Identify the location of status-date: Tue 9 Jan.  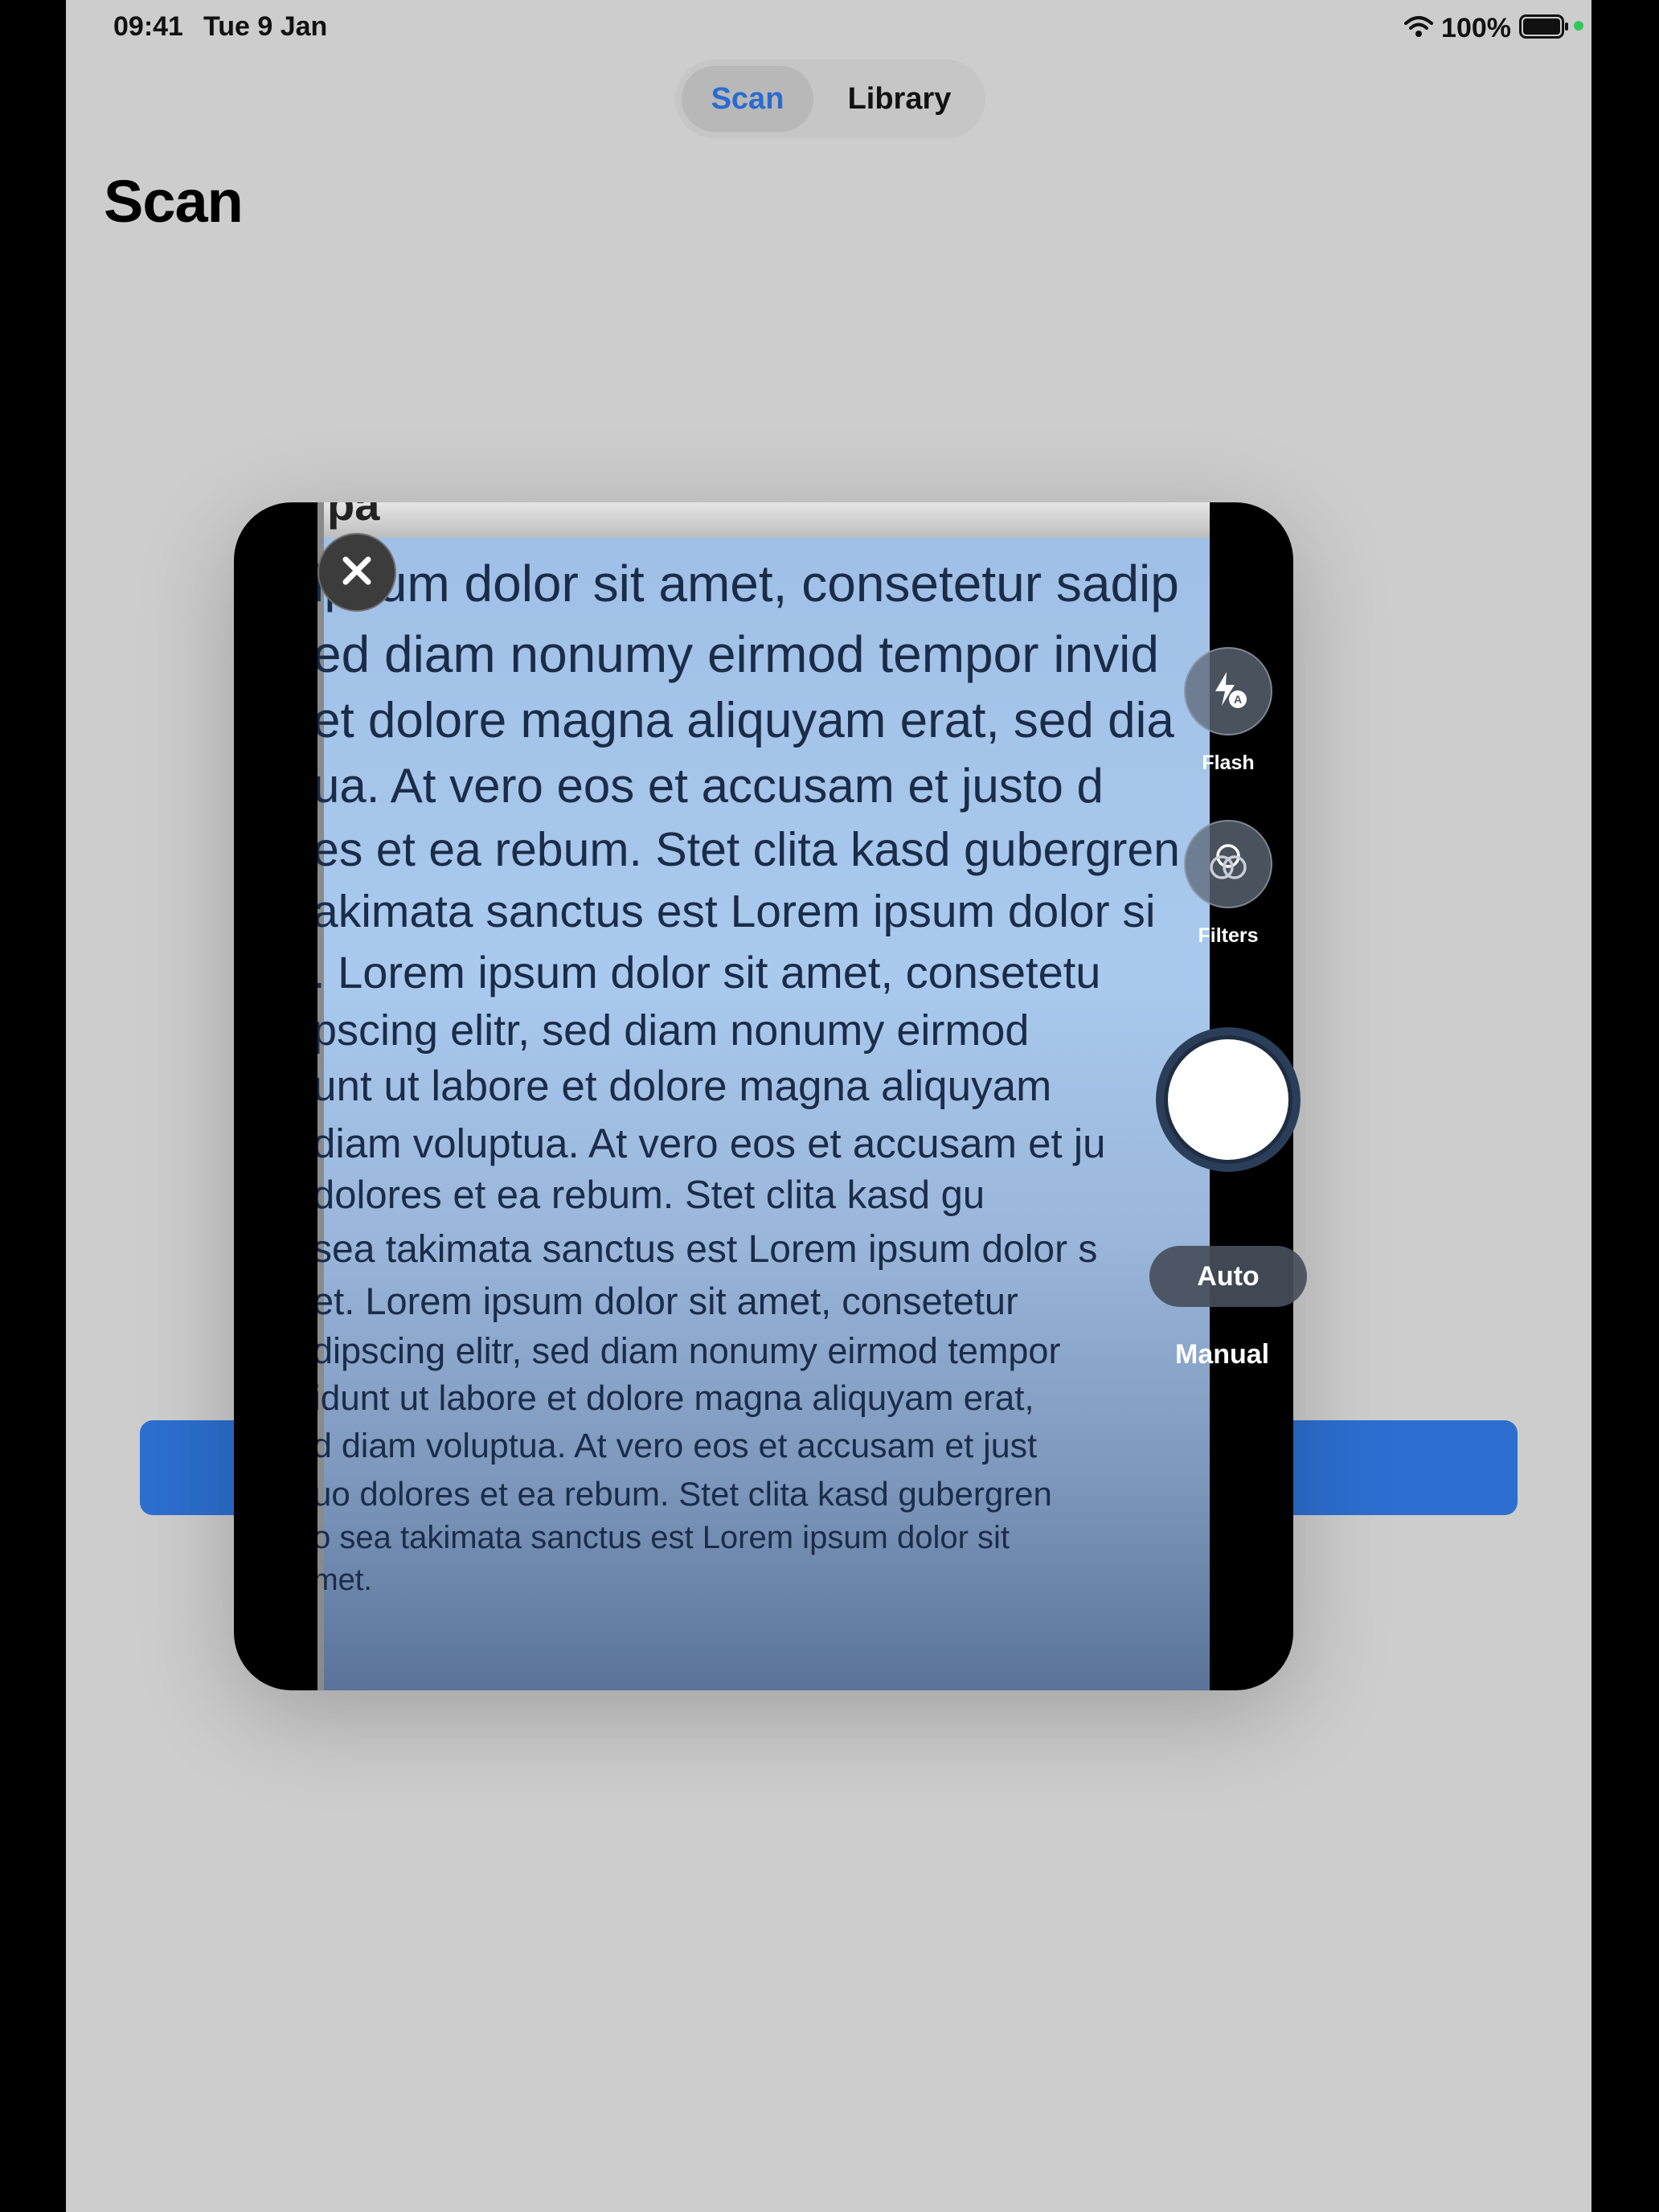
(265, 26).